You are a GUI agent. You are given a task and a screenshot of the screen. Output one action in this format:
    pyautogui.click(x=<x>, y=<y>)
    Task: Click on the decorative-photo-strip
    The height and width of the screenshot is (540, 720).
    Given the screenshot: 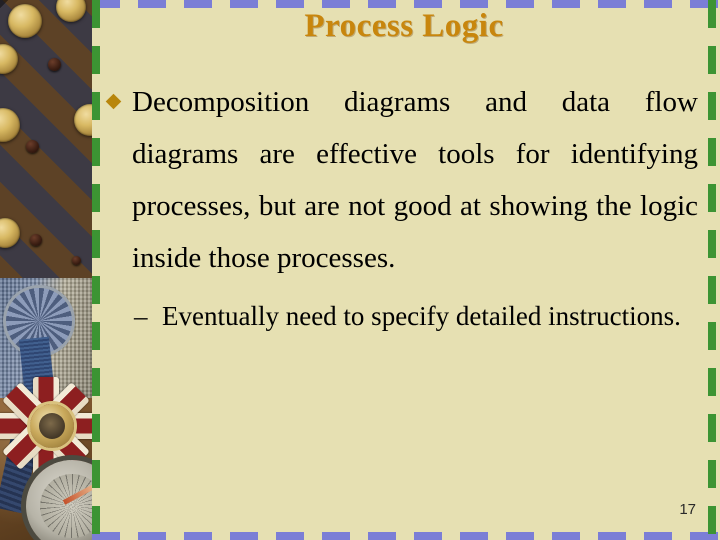 What is the action you would take?
    pyautogui.click(x=46, y=270)
    